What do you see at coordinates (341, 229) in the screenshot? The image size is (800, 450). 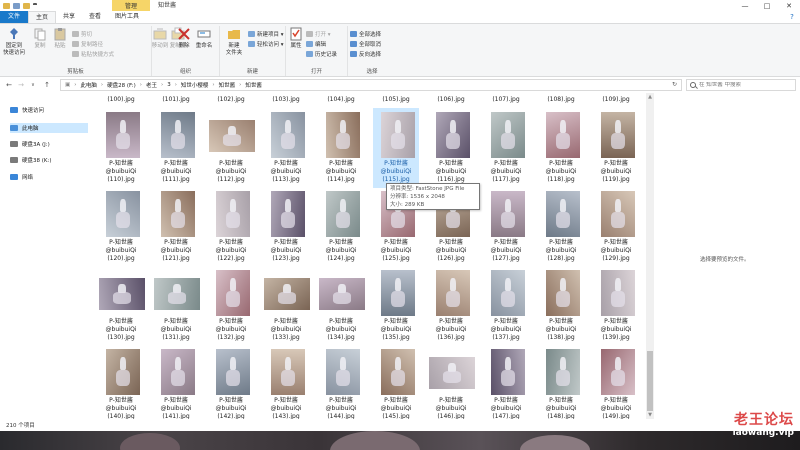 I see `file-item: P-知世酱 @buibuiQi (124).jpg` at bounding box center [341, 229].